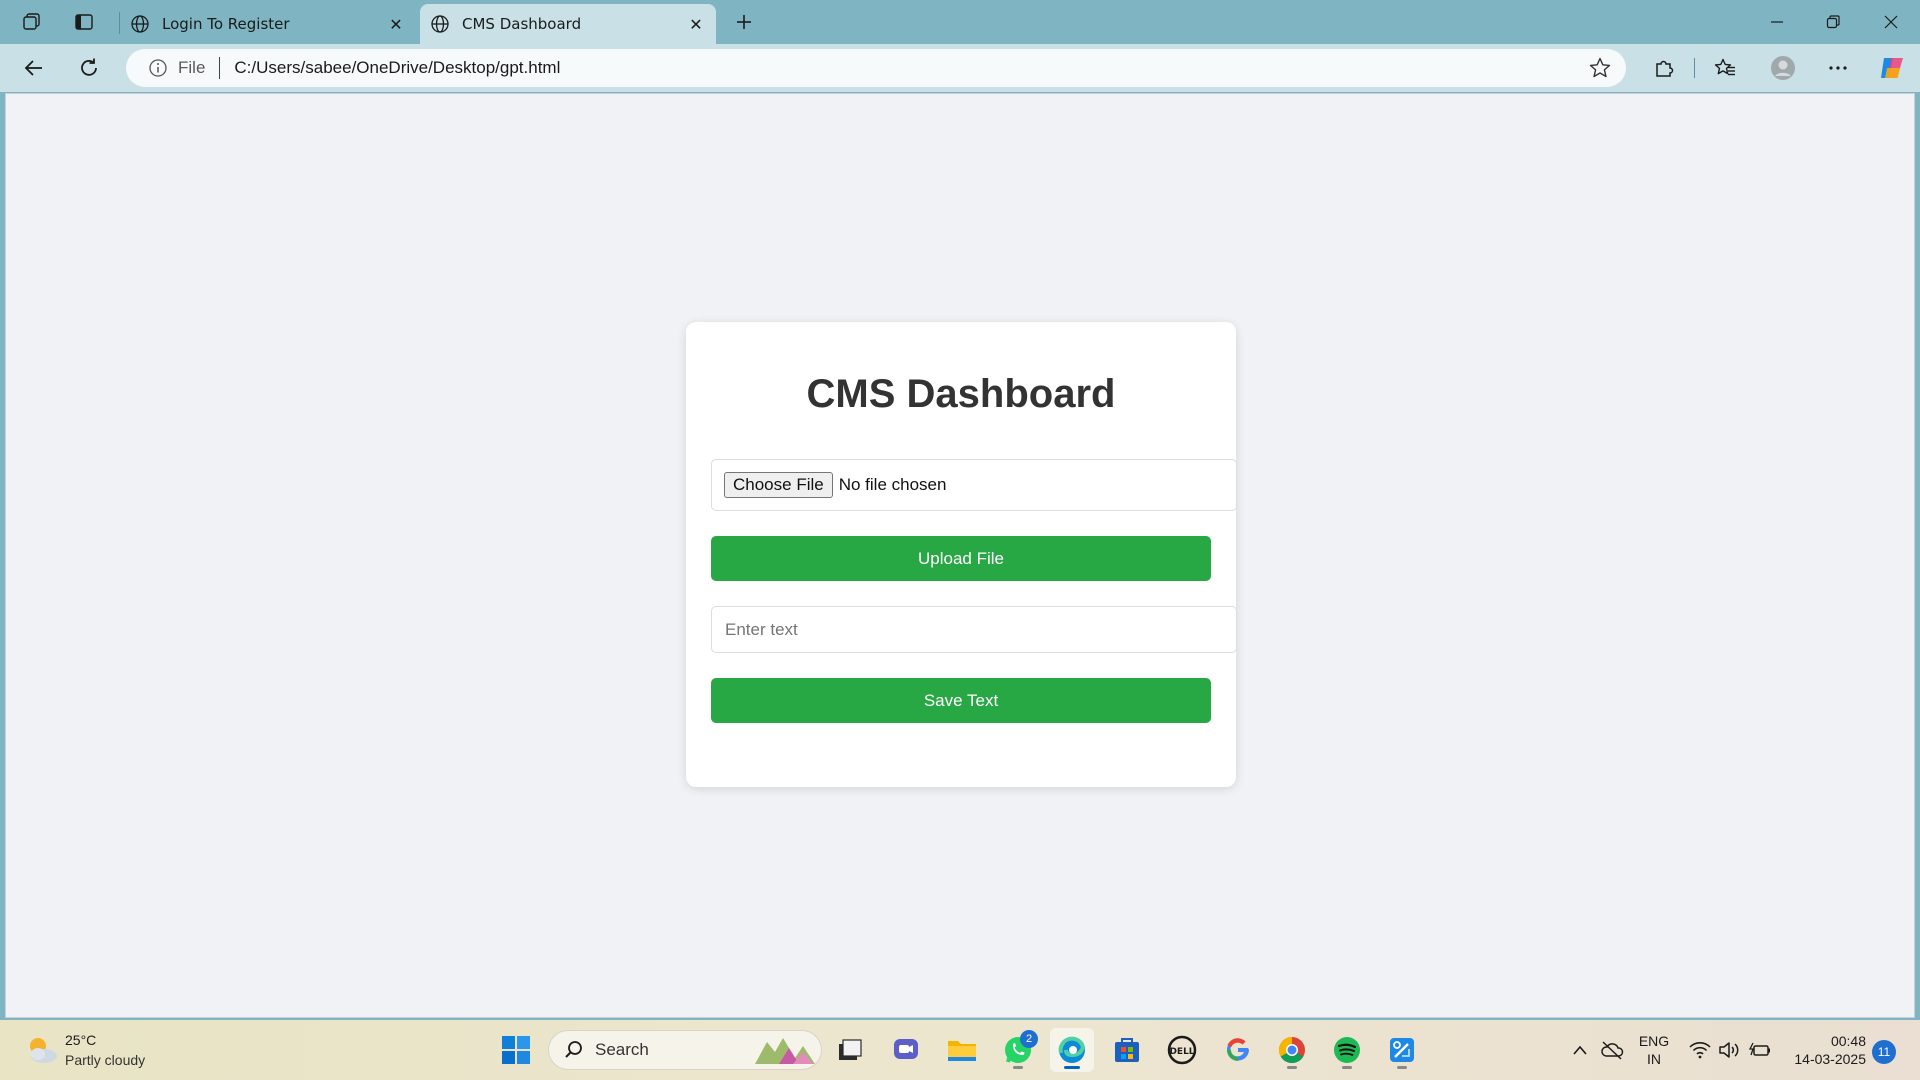 The width and height of the screenshot is (1920, 1080). Describe the element at coordinates (892, 484) in the screenshot. I see `file-status-text: No file chosen` at that location.